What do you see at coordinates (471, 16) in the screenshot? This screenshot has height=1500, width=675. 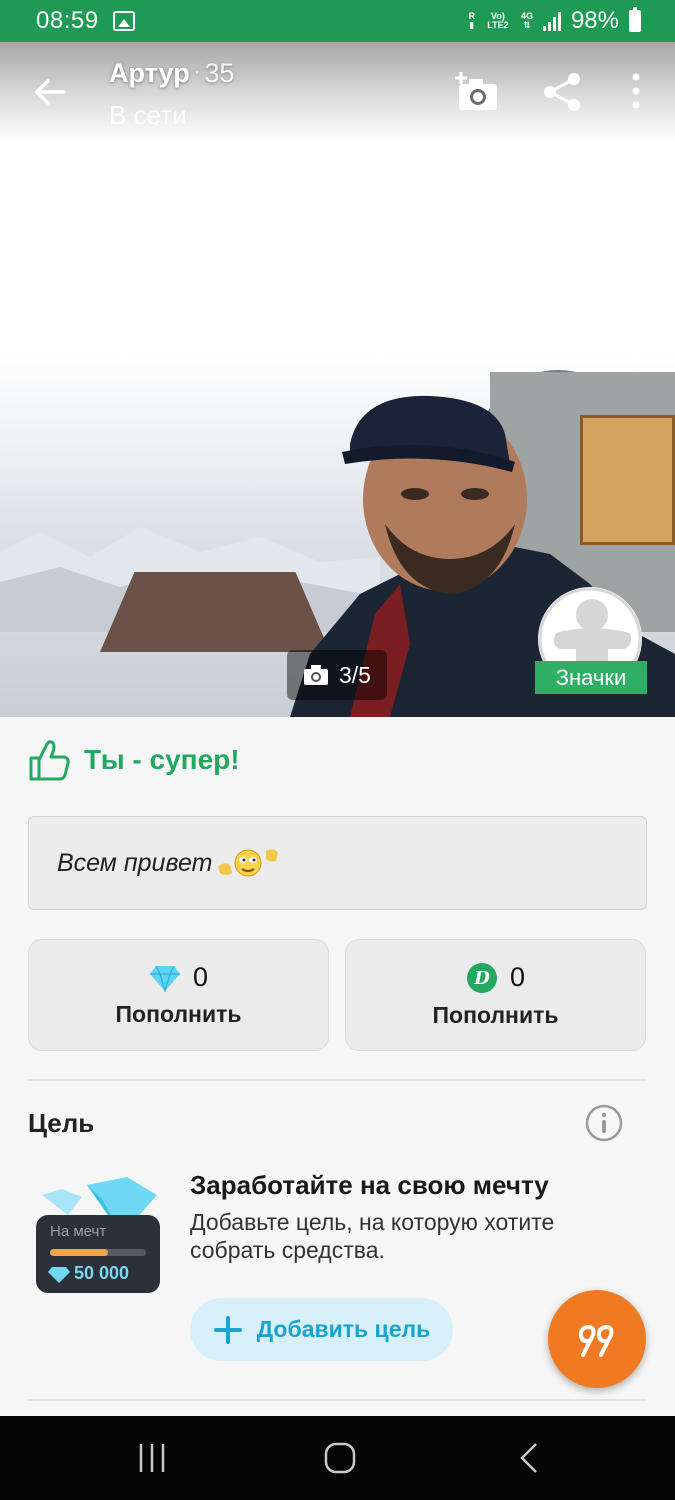 I see `roaming-label: R` at bounding box center [471, 16].